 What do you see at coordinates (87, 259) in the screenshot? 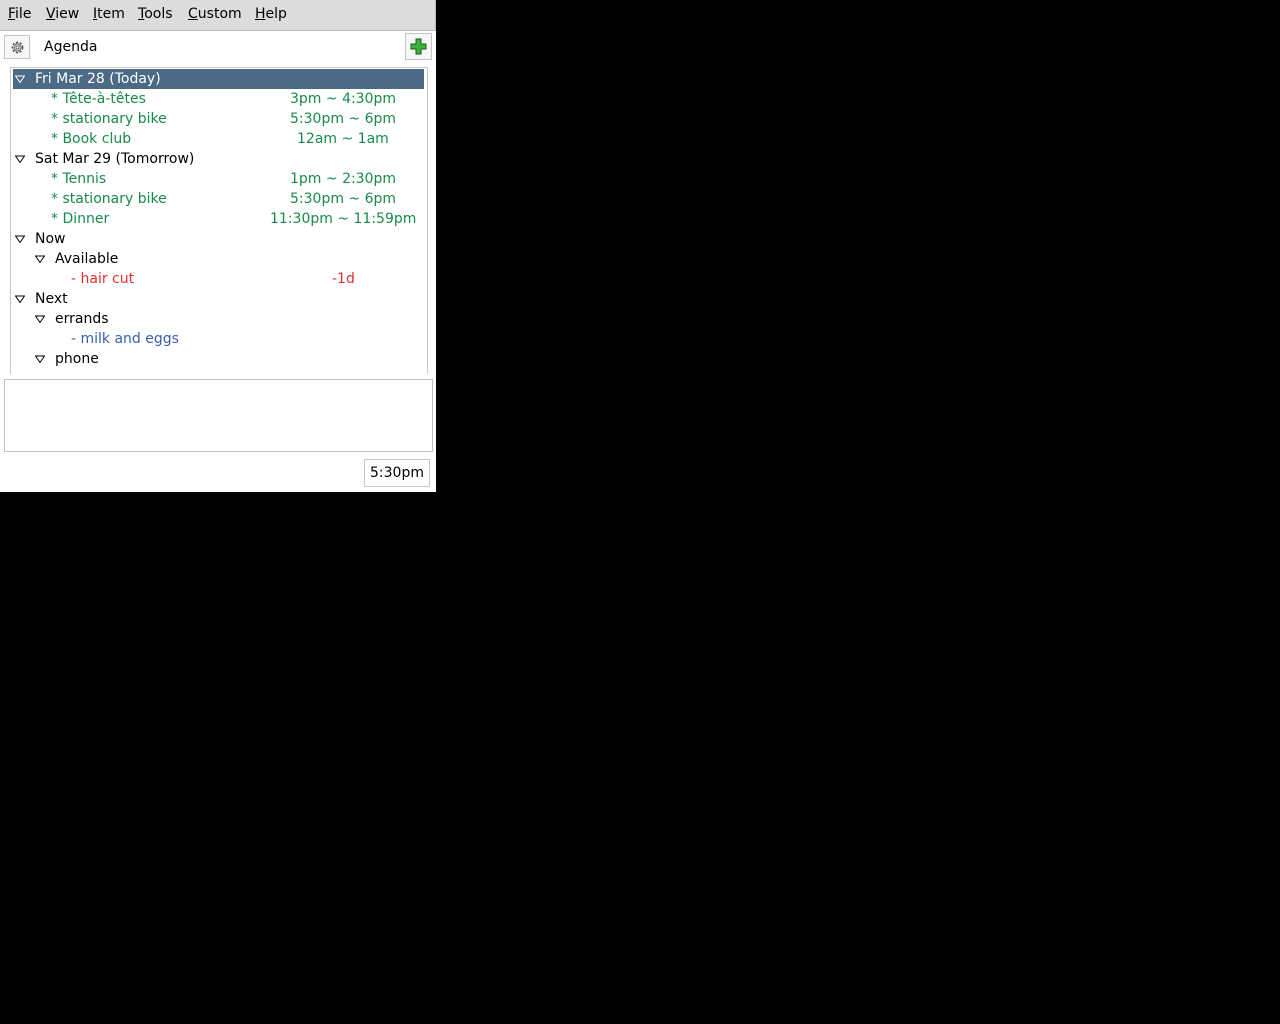
I see `context-label: Available` at bounding box center [87, 259].